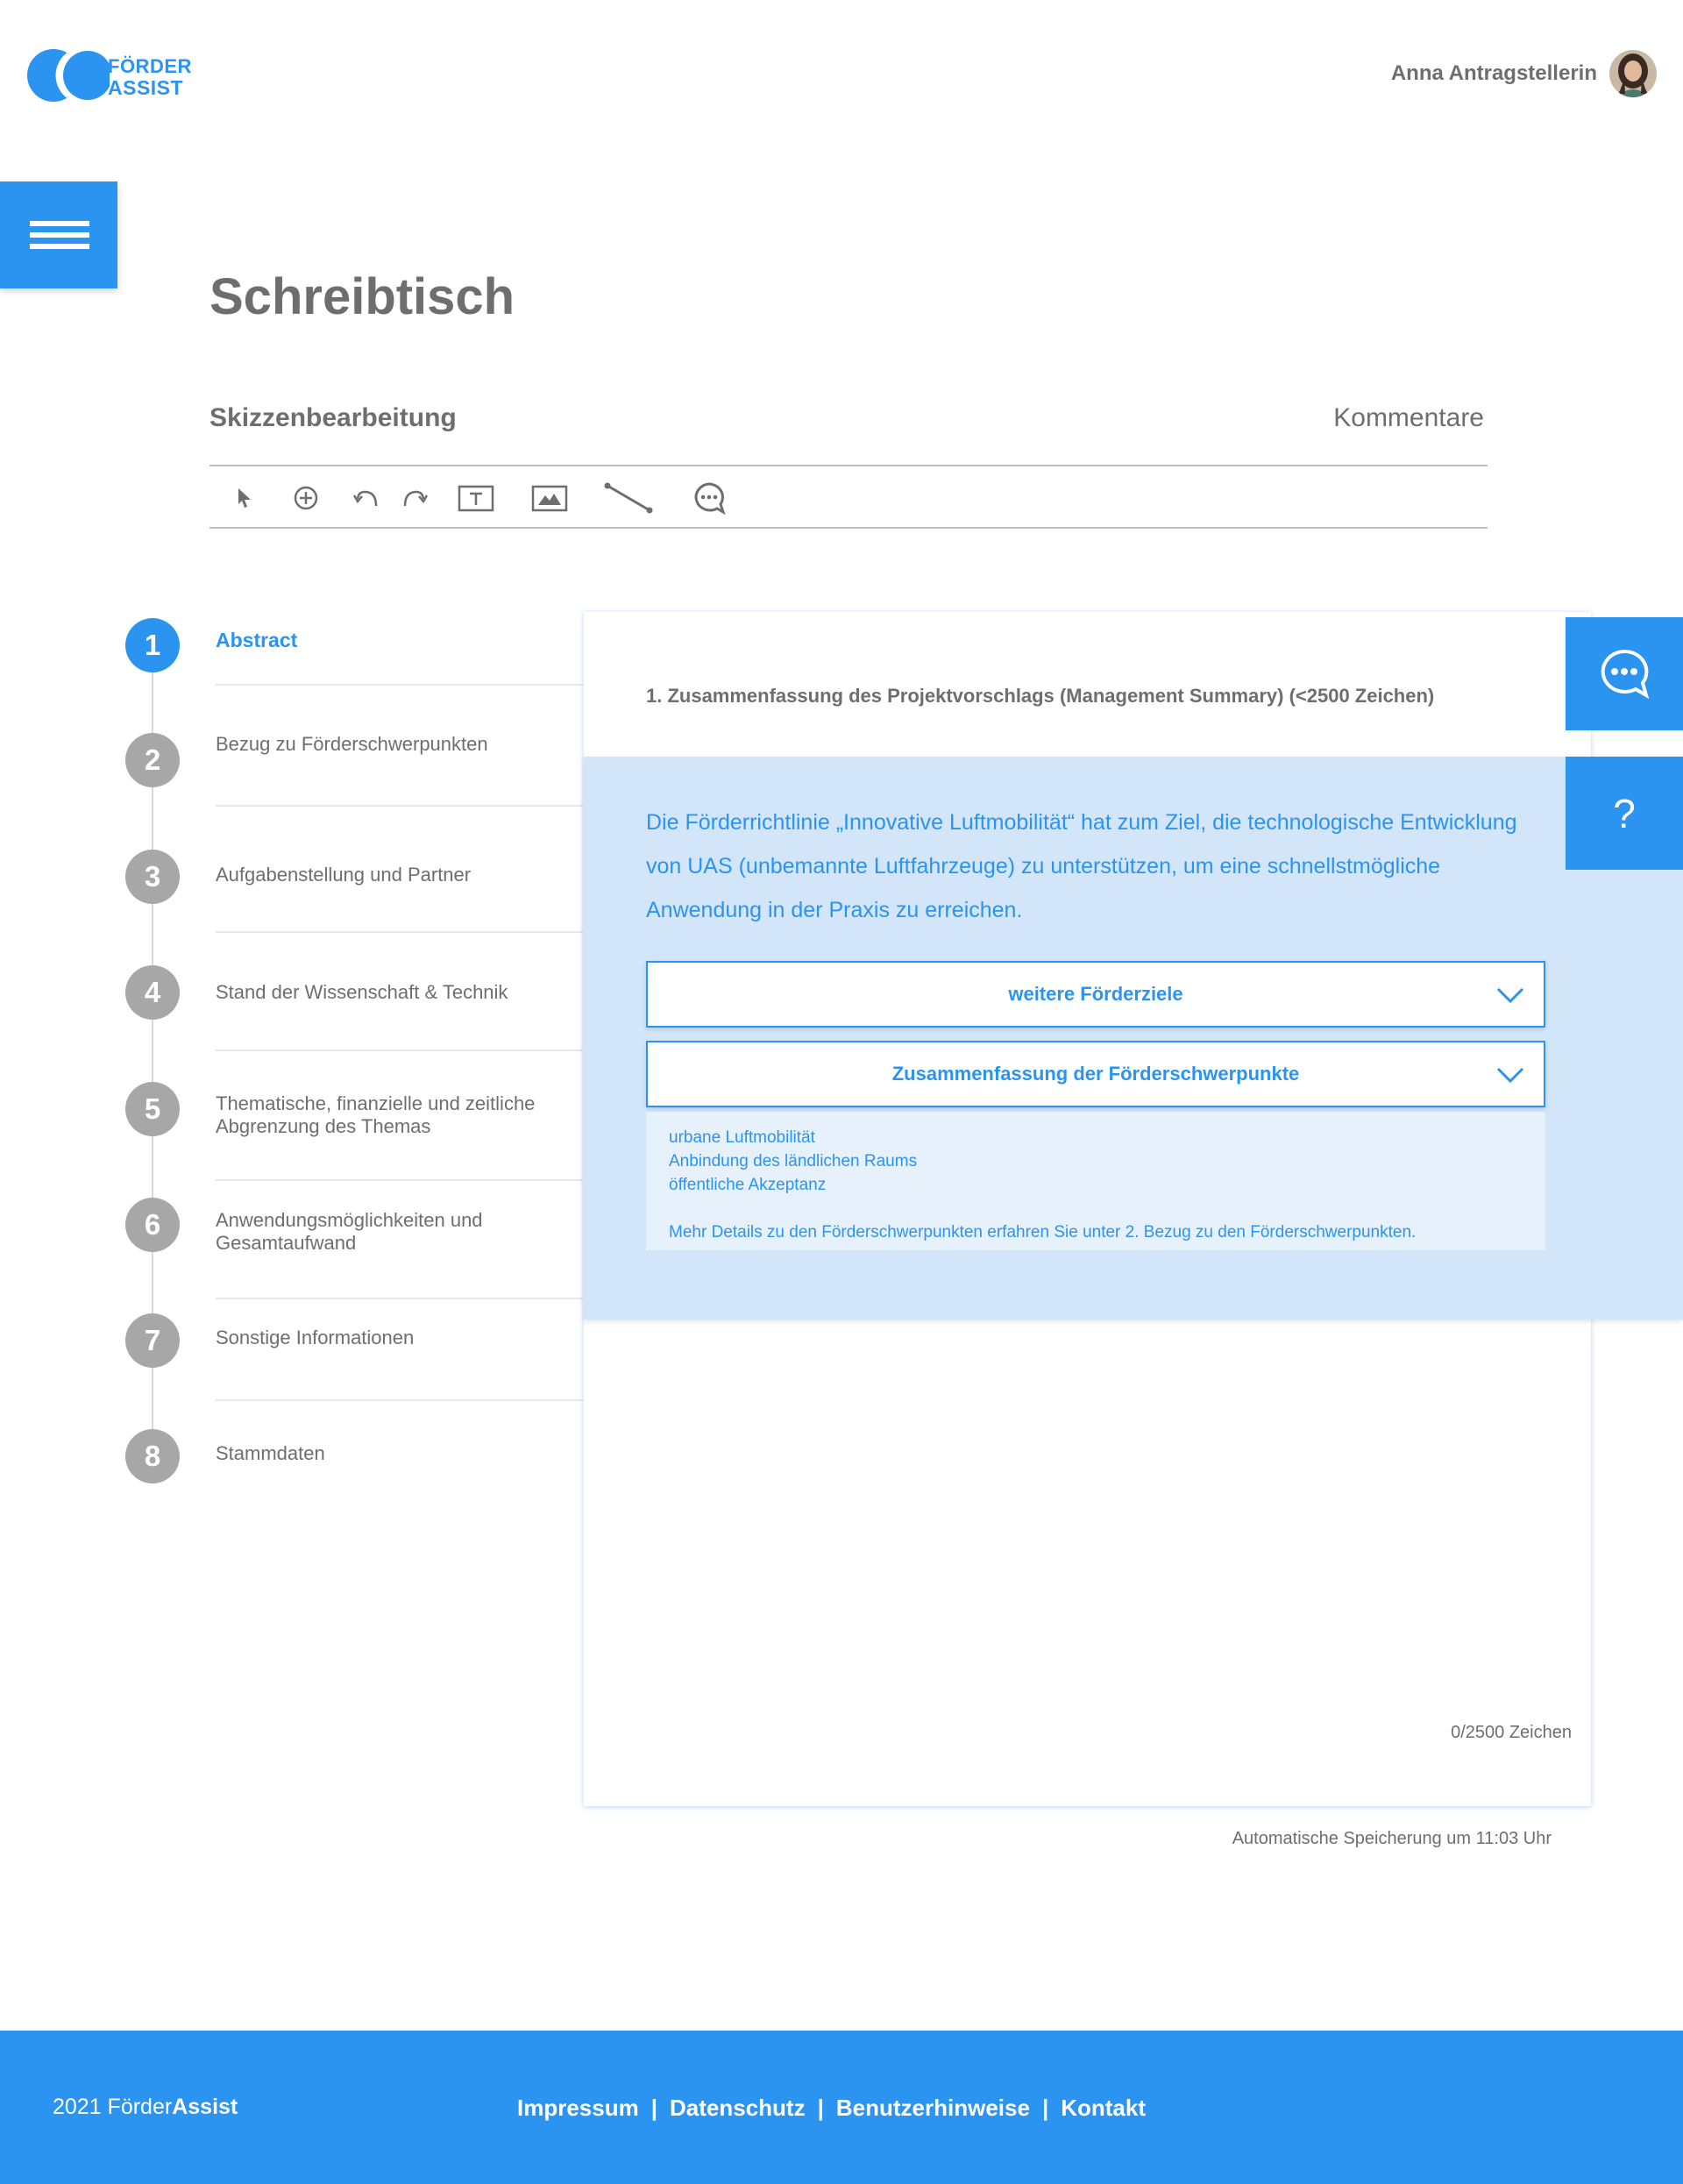 This screenshot has height=2184, width=1683. Describe the element at coordinates (748, 1185) in the screenshot. I see `list-item: öffentliche Akzeptanz` at that location.